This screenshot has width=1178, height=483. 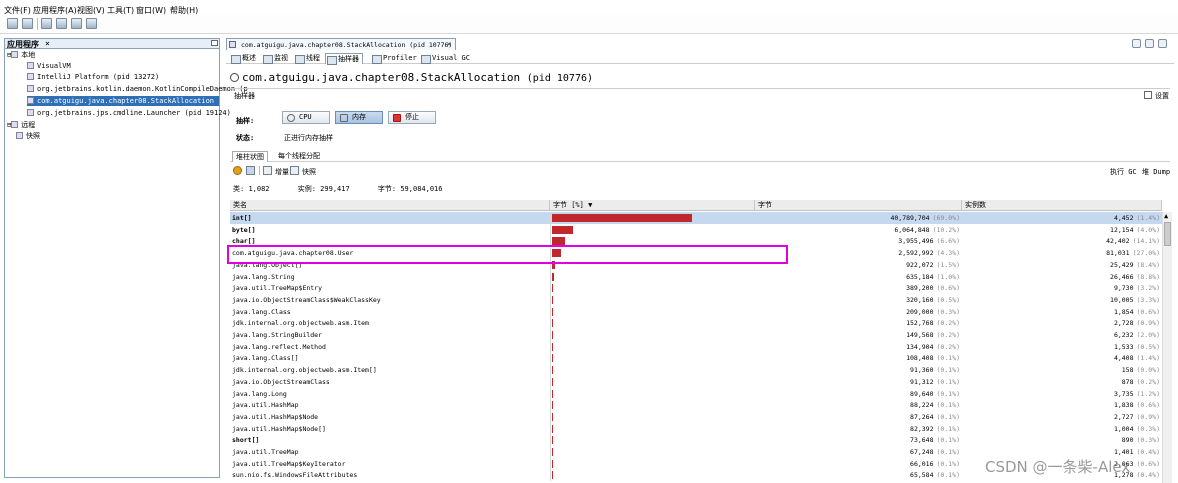 I want to click on table-row: java.lang.Long 89,640 (0.1%) 3,735 (1.2%), so click(x=696, y=393).